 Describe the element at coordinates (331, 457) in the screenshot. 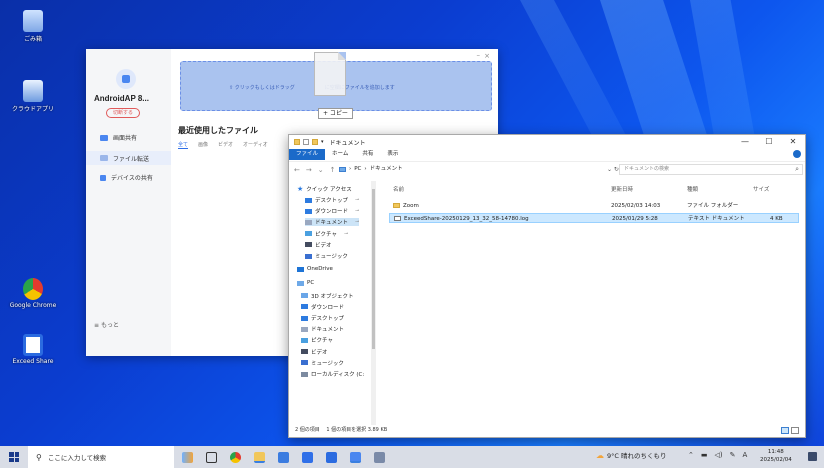

I see `exceed-share-icon` at that location.